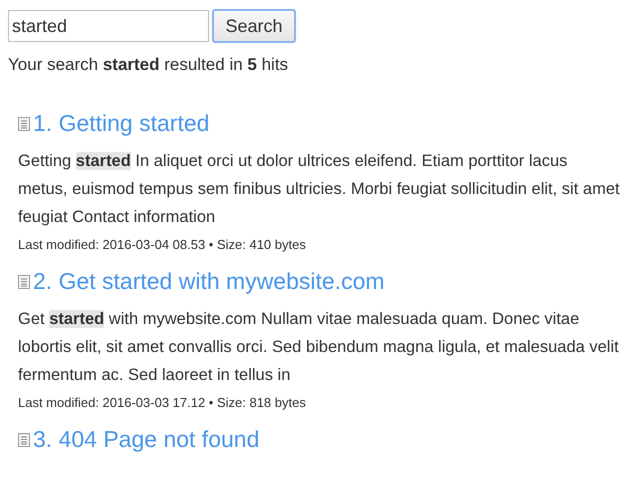 This screenshot has width=639, height=481. Describe the element at coordinates (121, 123) in the screenshot. I see `result-title-link: 1. Getting started` at that location.